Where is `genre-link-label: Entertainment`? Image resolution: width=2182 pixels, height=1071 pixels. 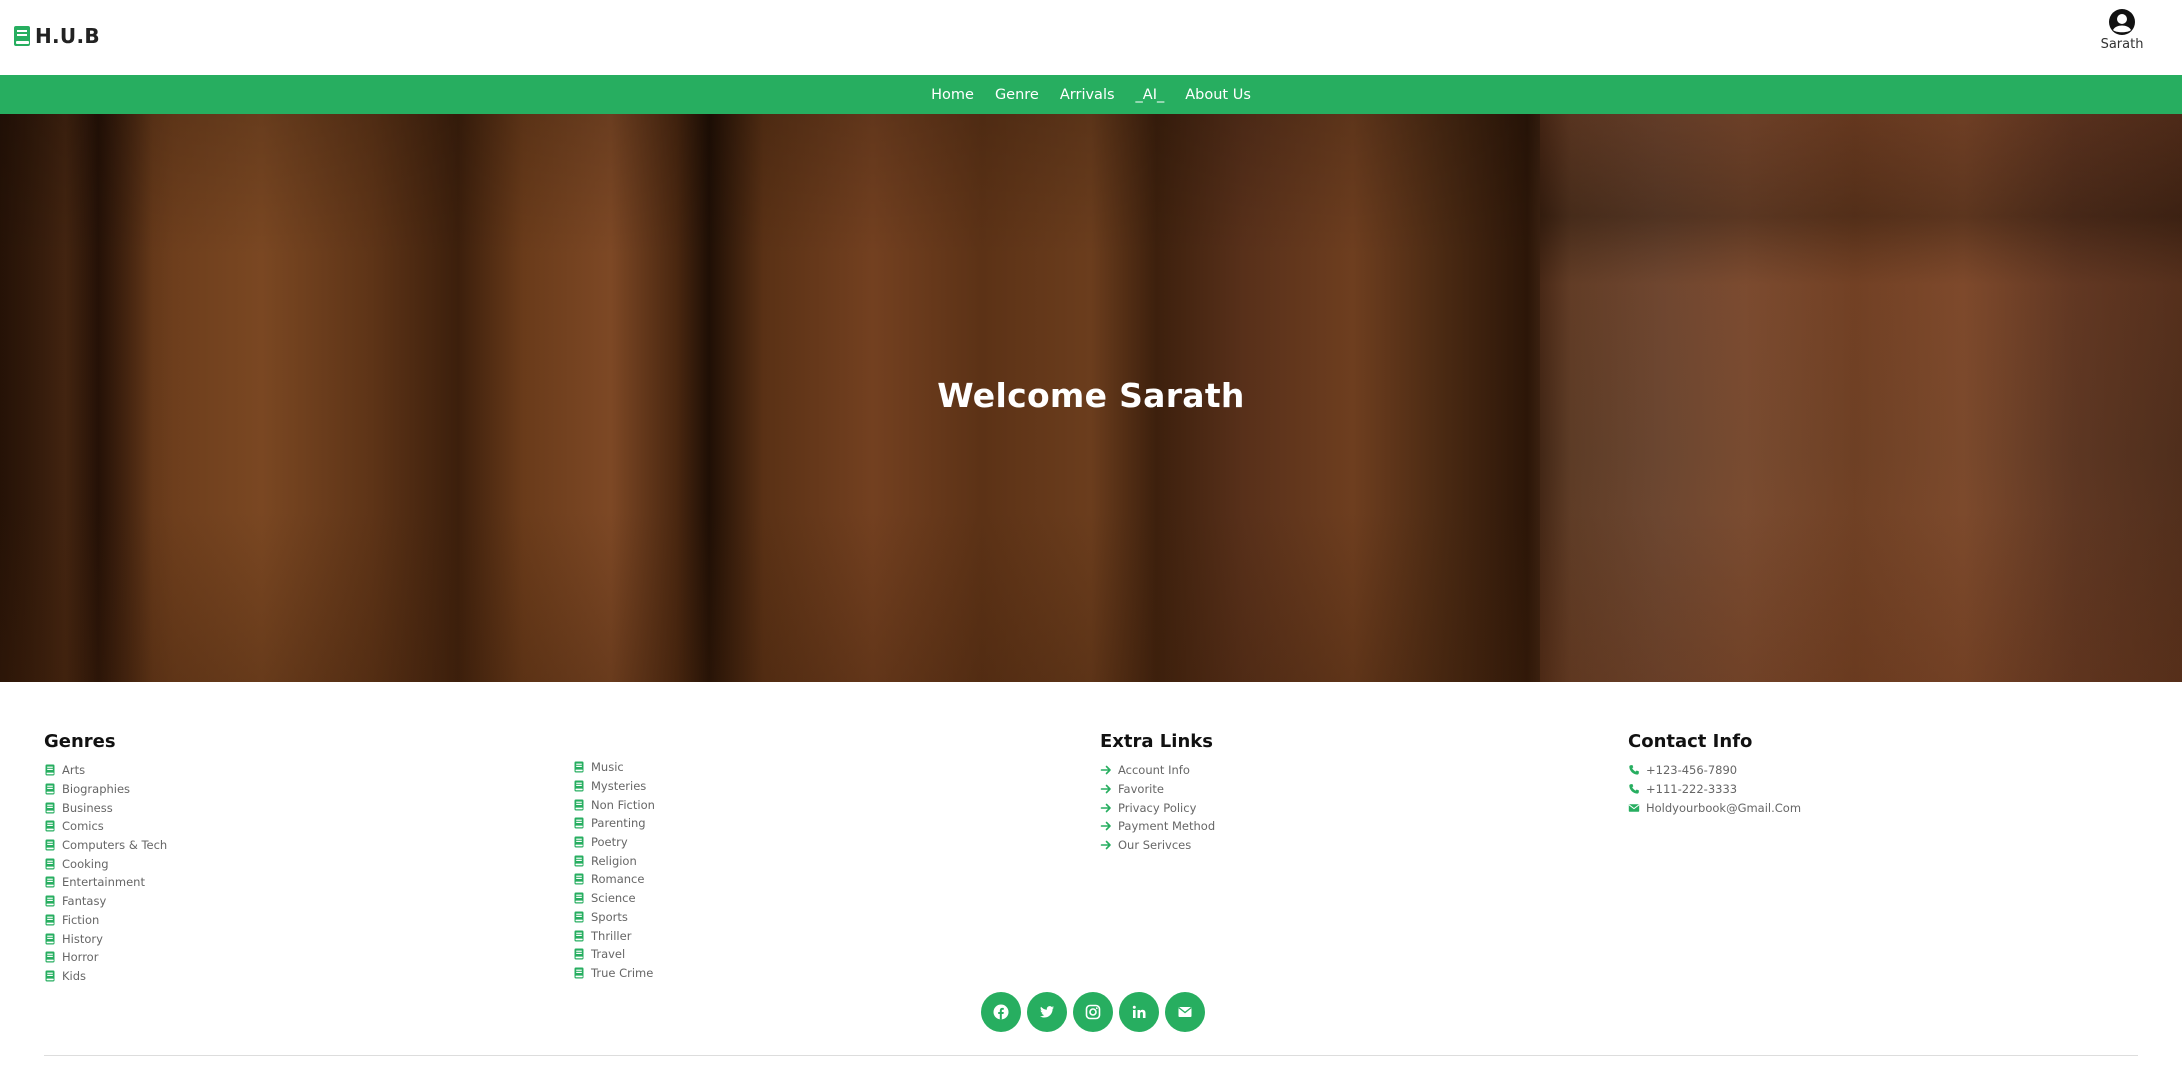
genre-link-label: Entertainment is located at coordinates (103, 882).